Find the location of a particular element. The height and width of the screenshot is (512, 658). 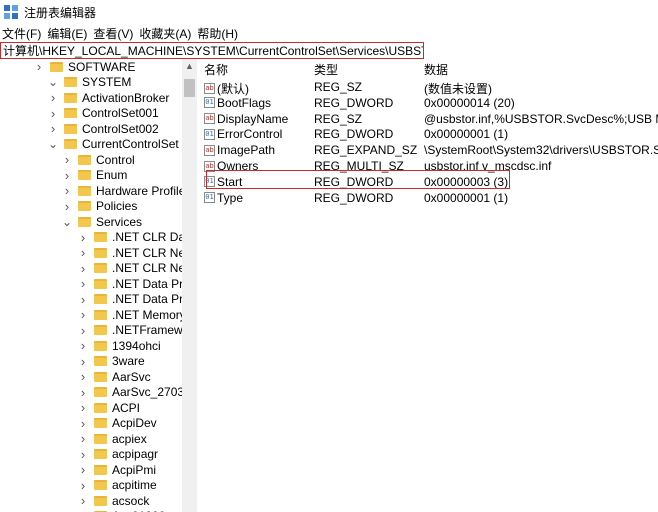

tree-item: › .NETFramewor is located at coordinates (136, 331).